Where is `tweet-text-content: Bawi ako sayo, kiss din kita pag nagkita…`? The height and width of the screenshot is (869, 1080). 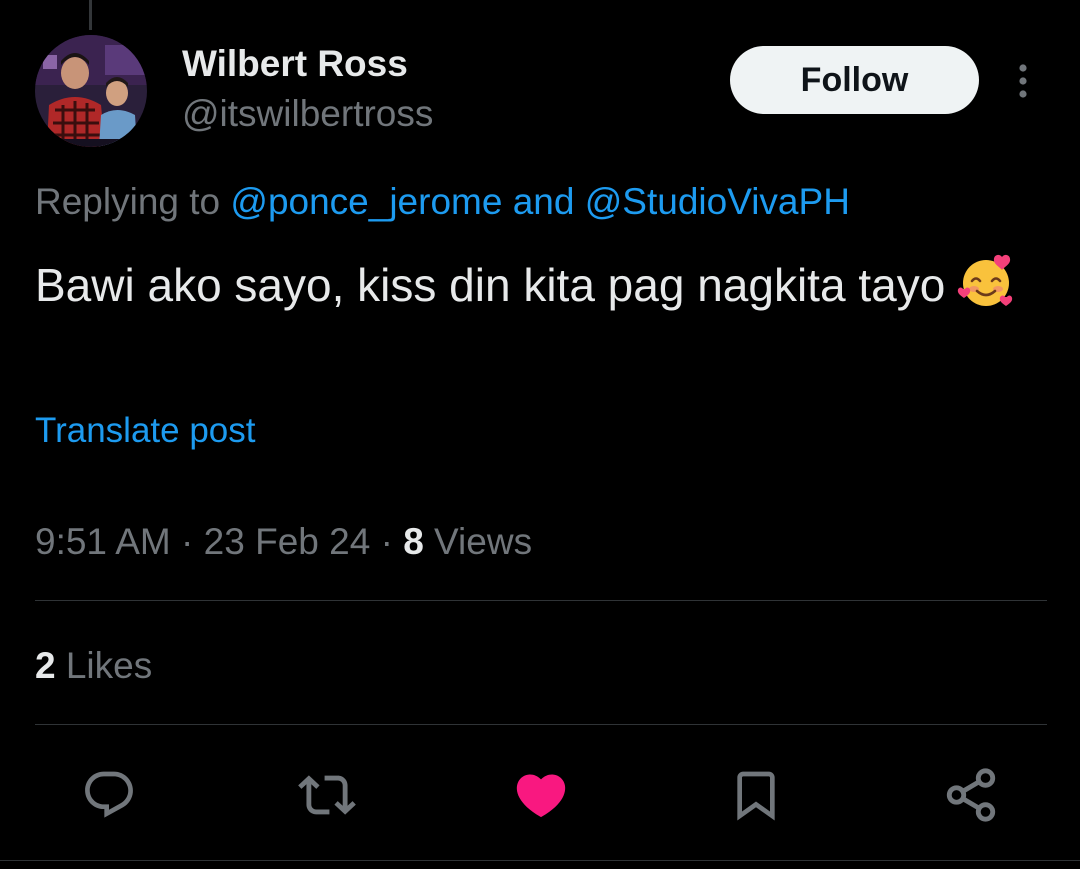
tweet-text-content: Bawi ako sayo, kiss din kita pag nagkita… is located at coordinates (490, 285).